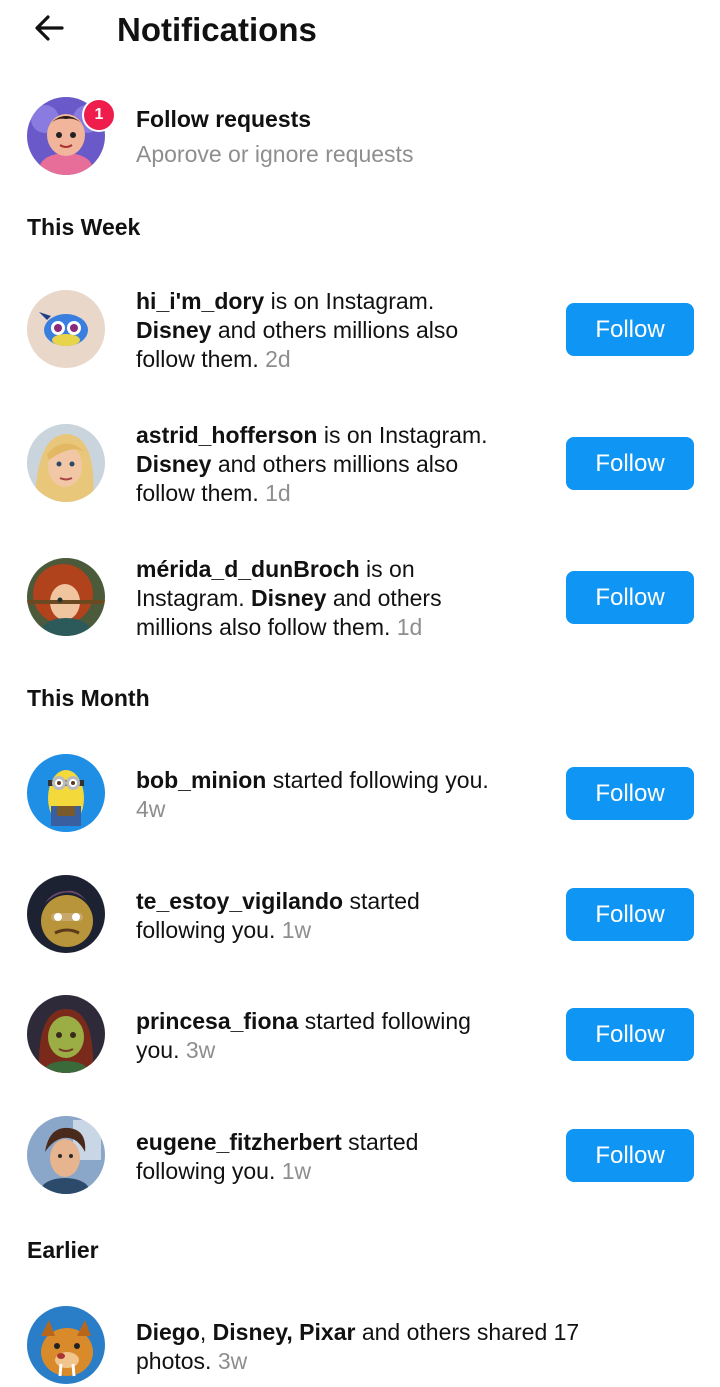  Describe the element at coordinates (239, 1142) in the screenshot. I see `username-link: eugene_fitzherbert` at that location.